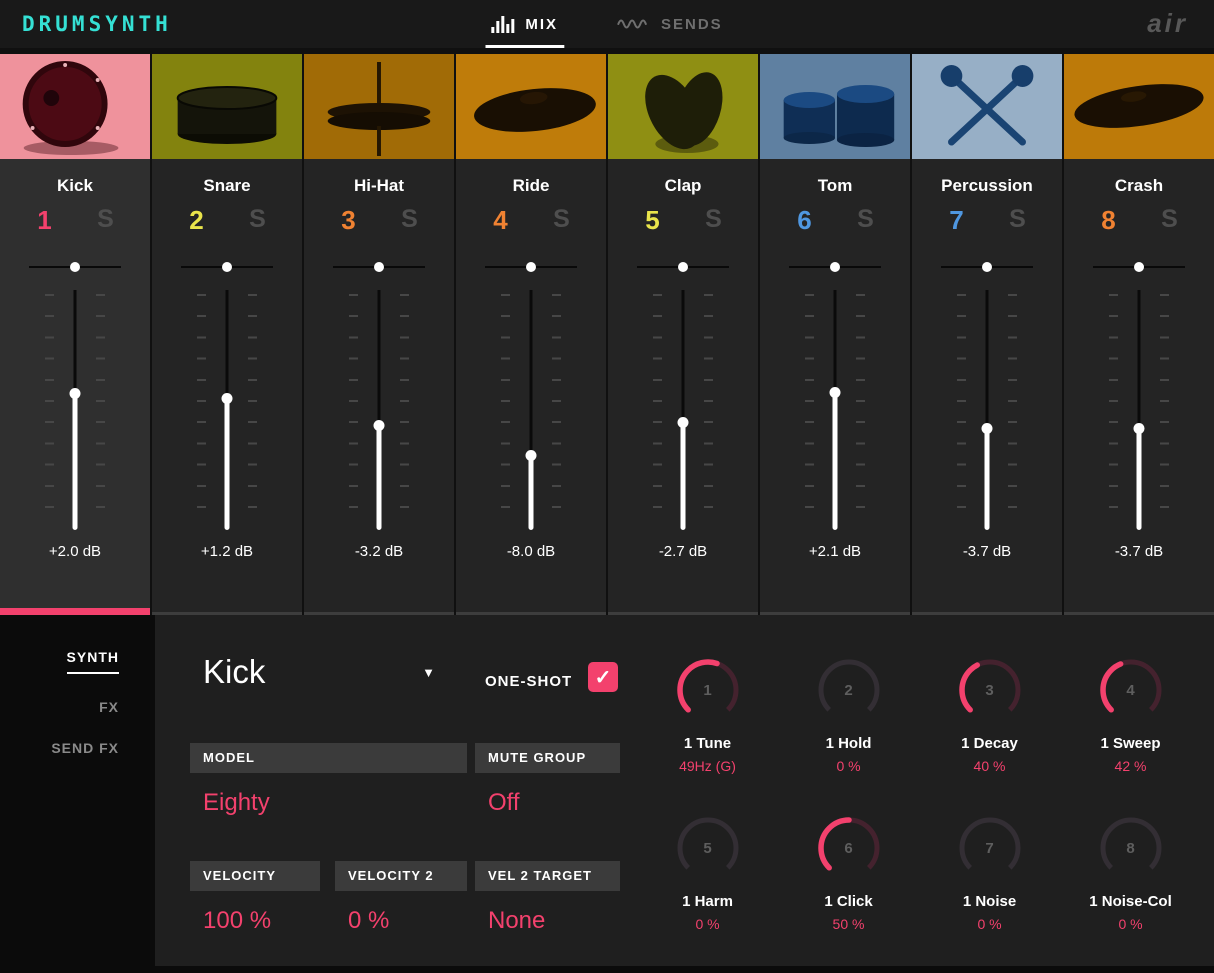 The width and height of the screenshot is (1214, 973). I want to click on knob-1: 1, so click(708, 690).